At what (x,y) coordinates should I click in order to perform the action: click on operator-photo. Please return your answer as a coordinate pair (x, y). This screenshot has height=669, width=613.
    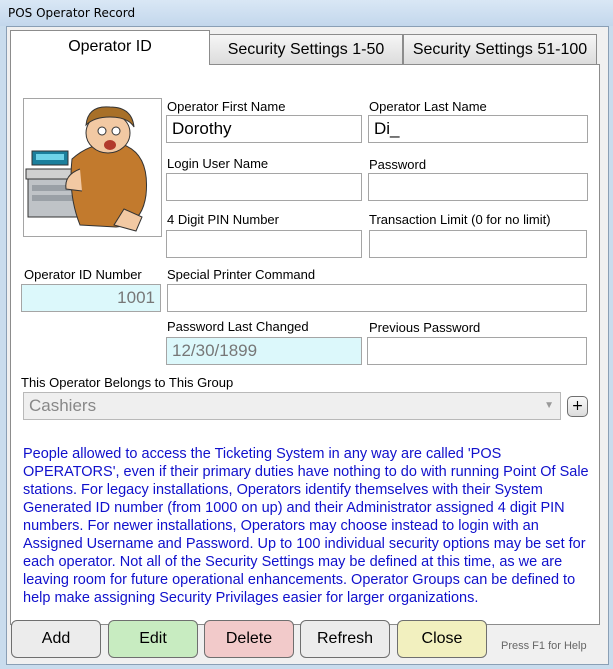
    Looking at the image, I should click on (92, 167).